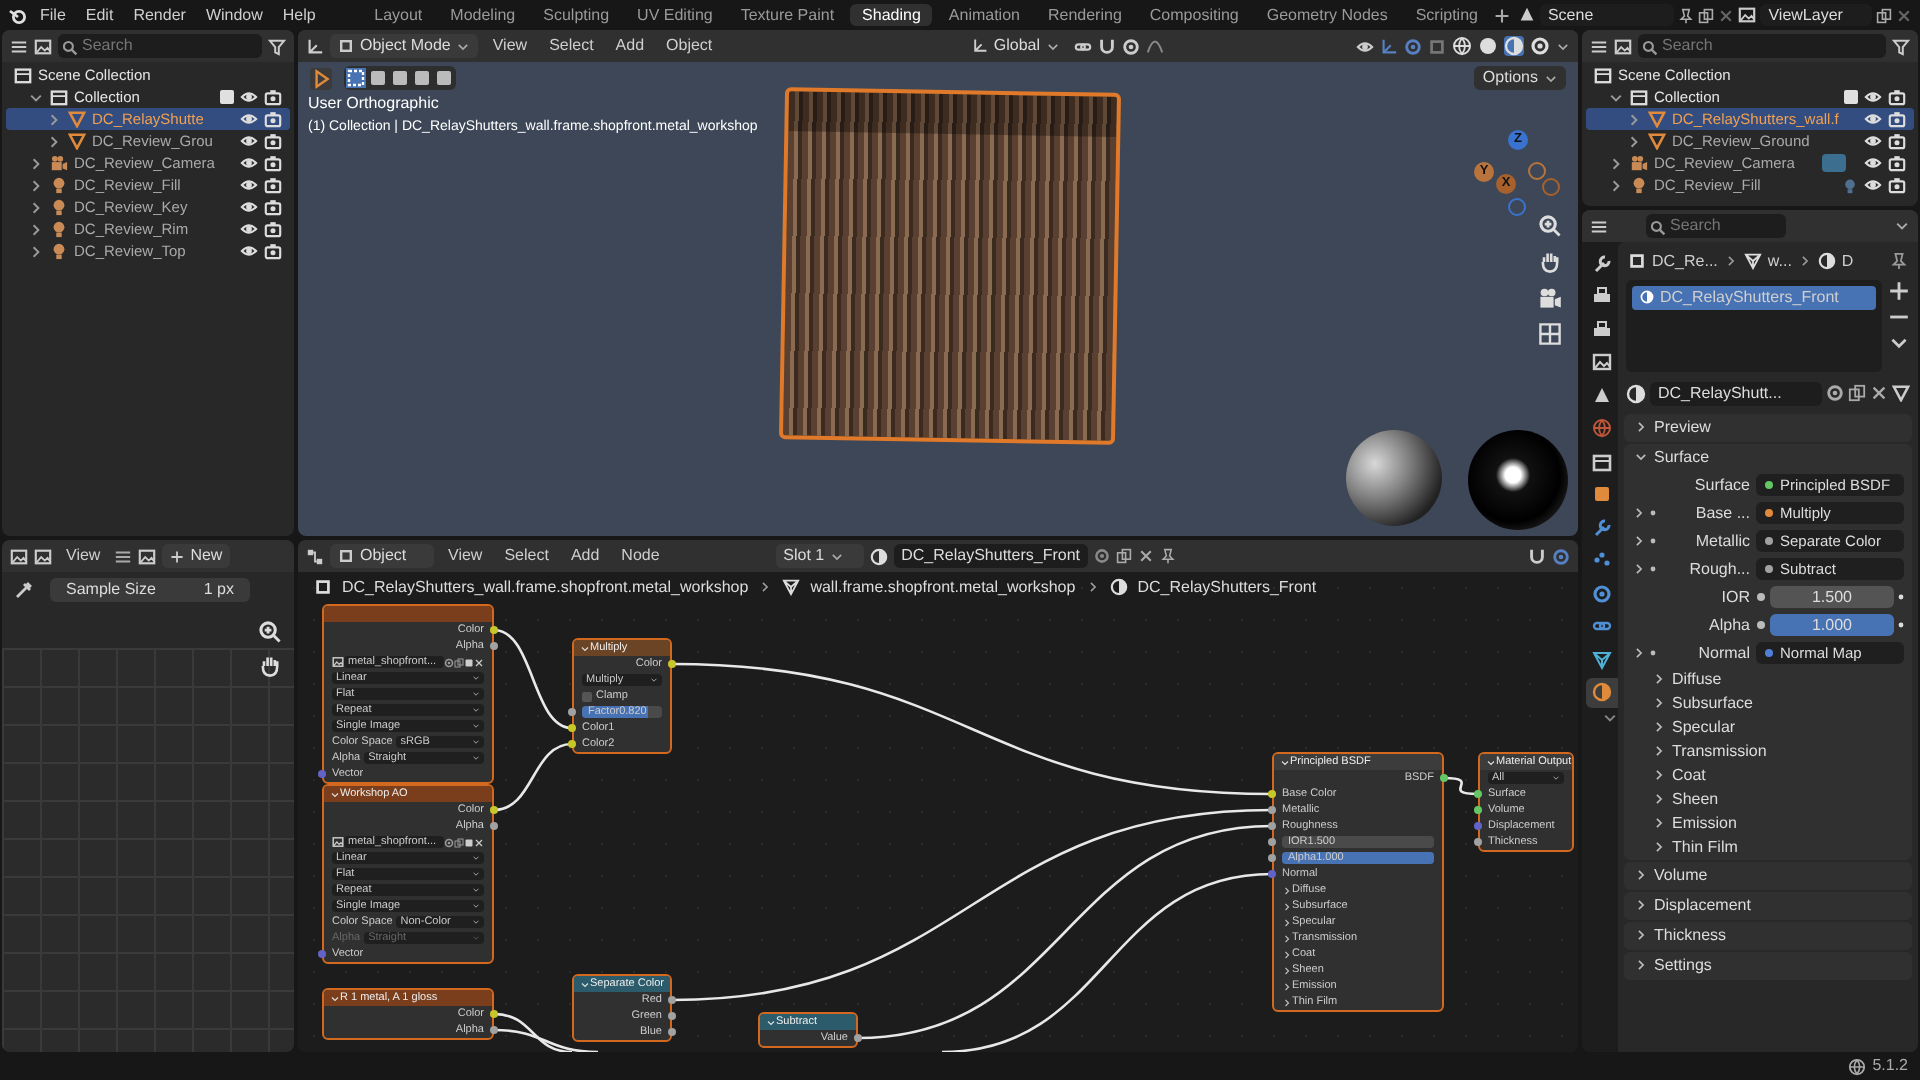 This screenshot has width=1920, height=1080. What do you see at coordinates (787, 15) in the screenshot?
I see `workspace-tab: Texture Paint` at bounding box center [787, 15].